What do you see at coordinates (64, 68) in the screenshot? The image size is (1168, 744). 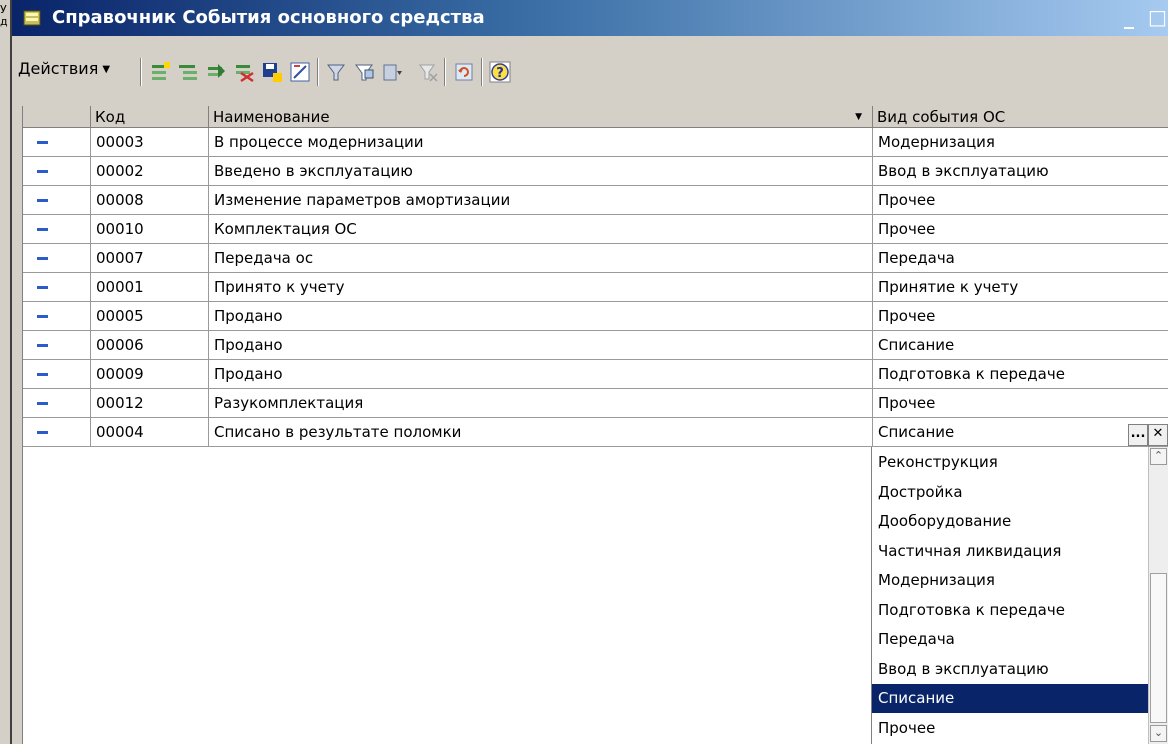 I see `actions-menu: Действия ▼` at bounding box center [64, 68].